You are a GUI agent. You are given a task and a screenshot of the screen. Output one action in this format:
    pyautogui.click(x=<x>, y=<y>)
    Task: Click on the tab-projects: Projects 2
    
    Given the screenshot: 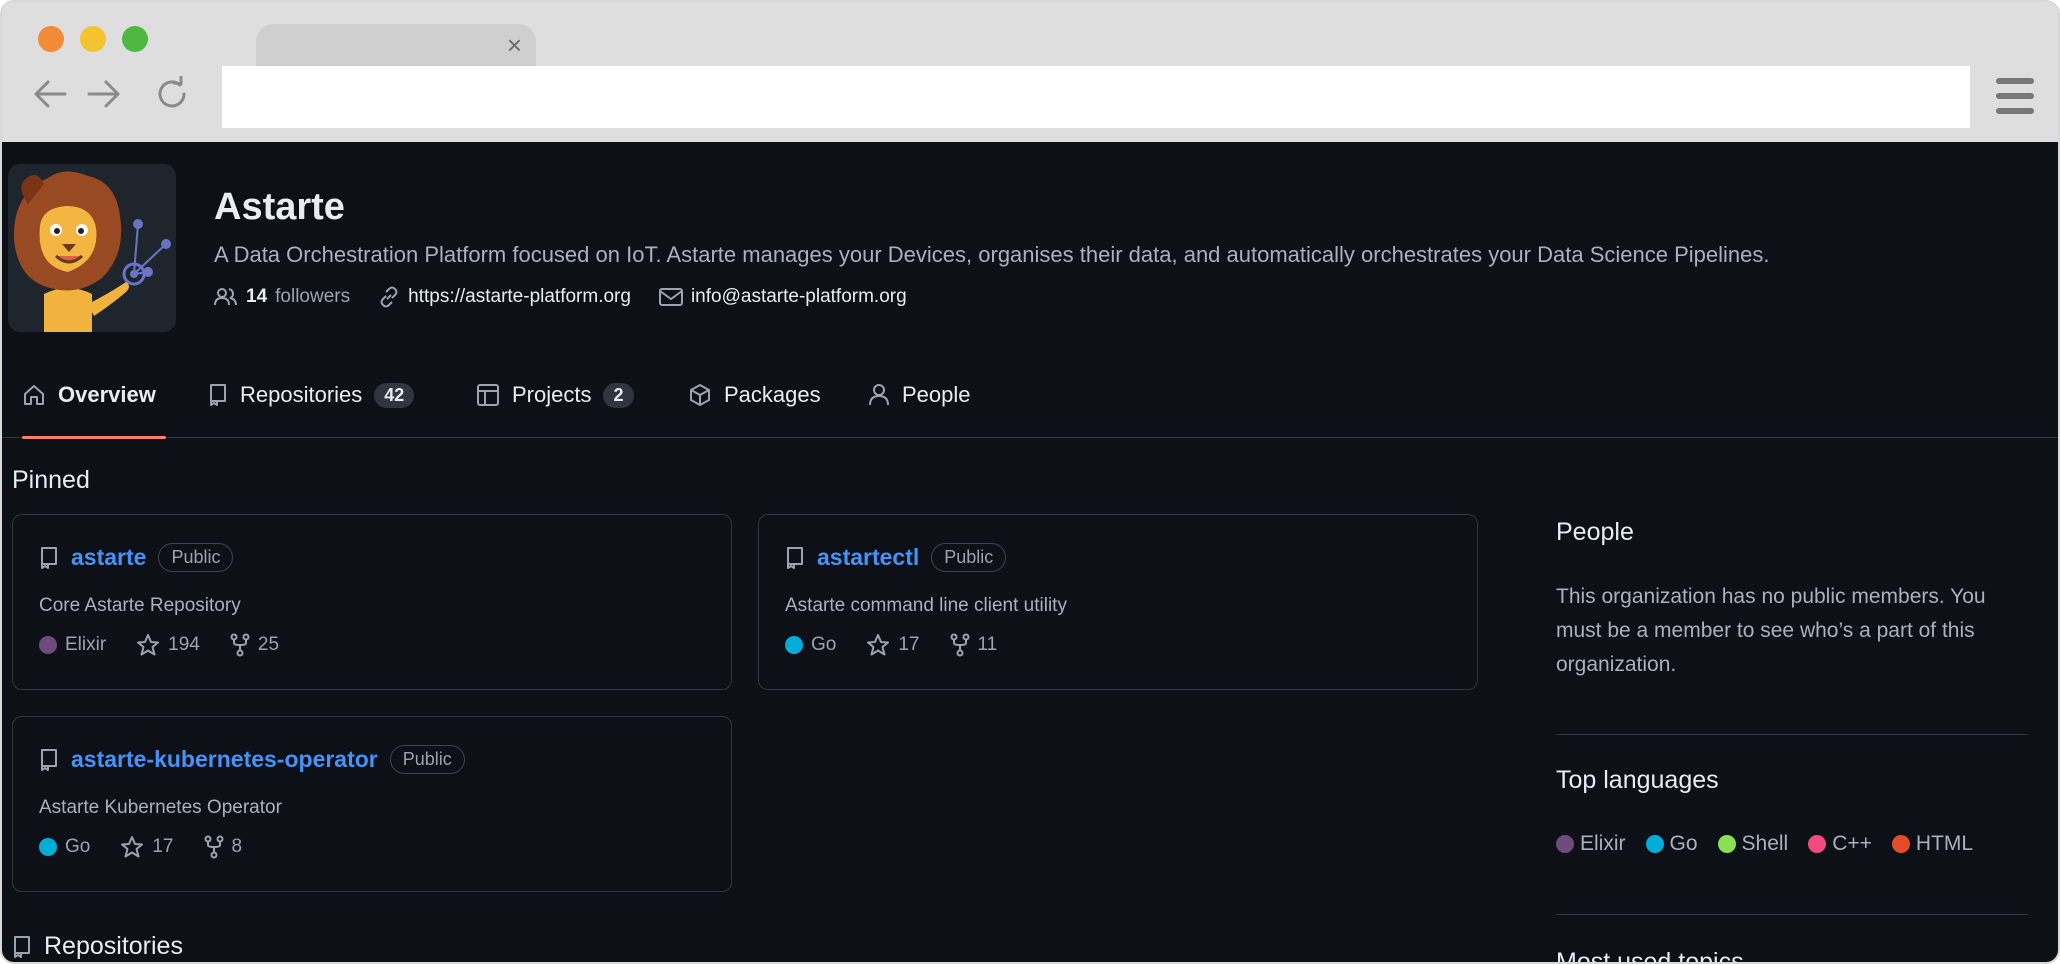 What is the action you would take?
    pyautogui.click(x=555, y=395)
    